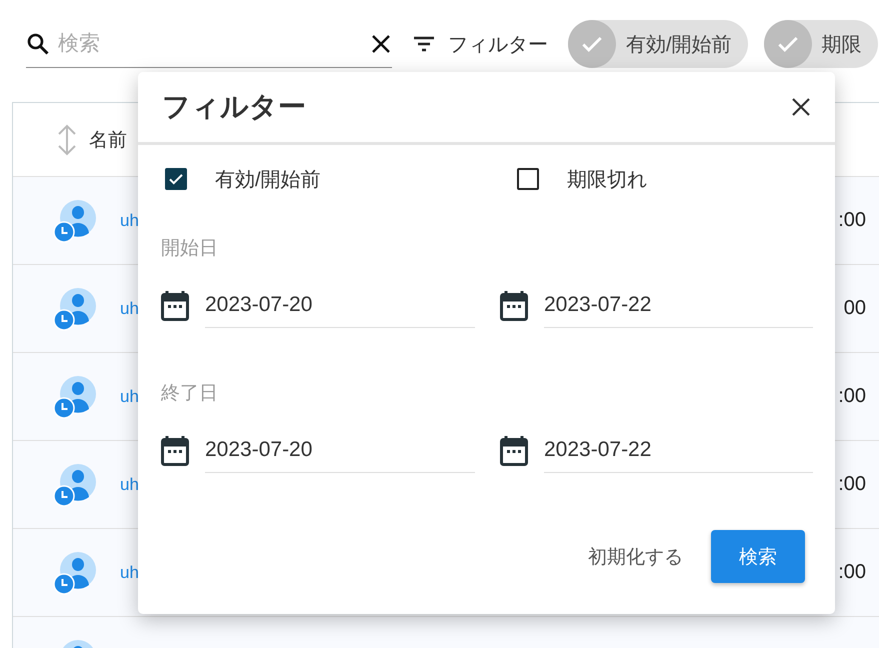 The width and height of the screenshot is (879, 648). Describe the element at coordinates (801, 107) in the screenshot. I see `close-button` at that location.